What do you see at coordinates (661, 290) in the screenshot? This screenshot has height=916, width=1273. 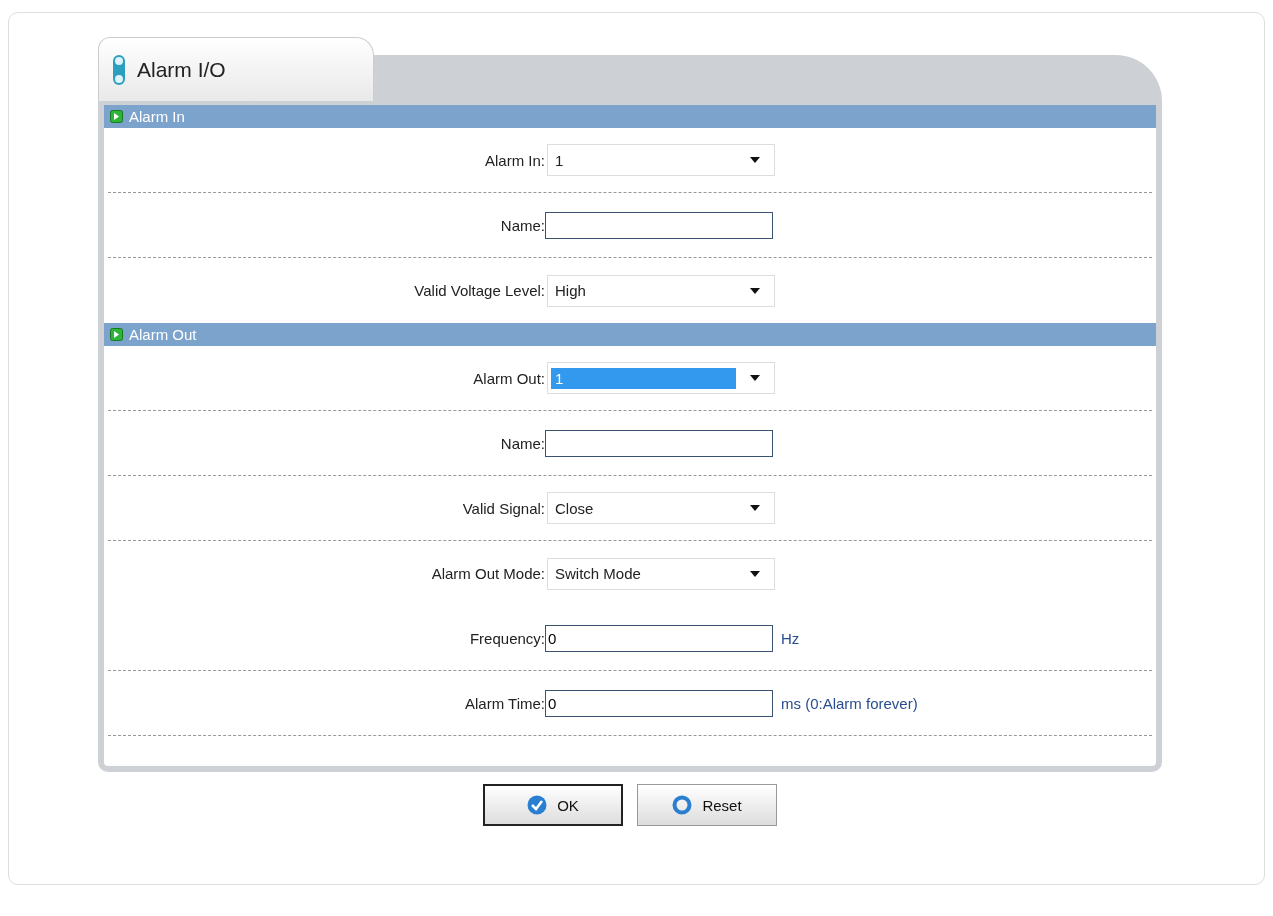 I see `dropdown: High` at bounding box center [661, 290].